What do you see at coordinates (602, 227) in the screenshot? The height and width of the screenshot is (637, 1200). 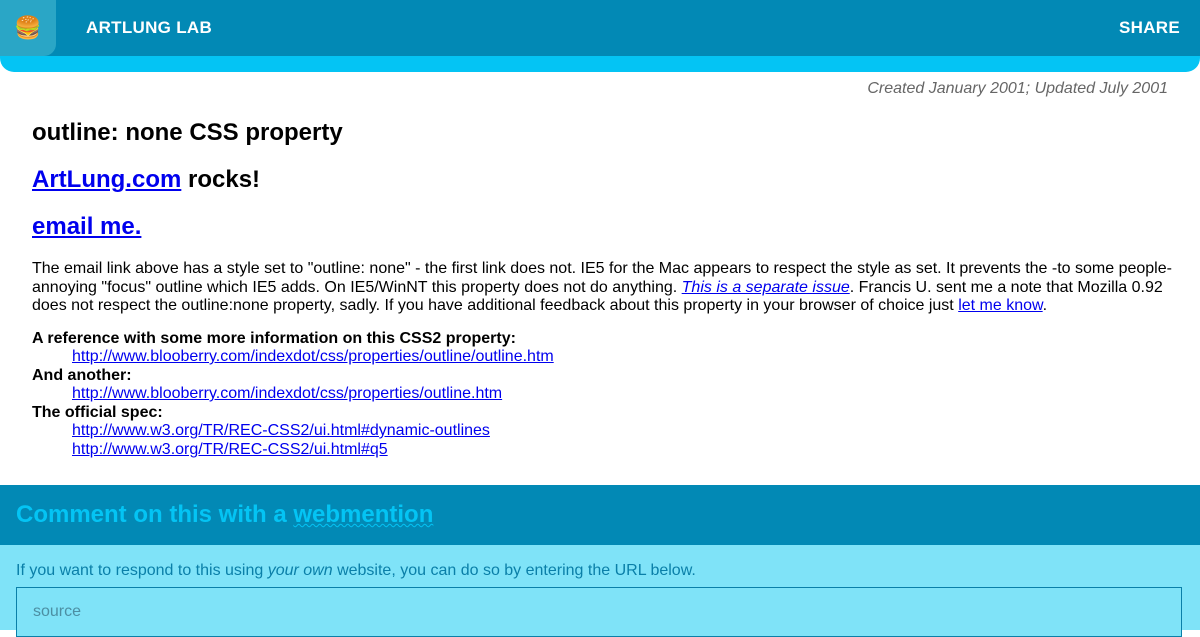 I see `email-line: email me.` at bounding box center [602, 227].